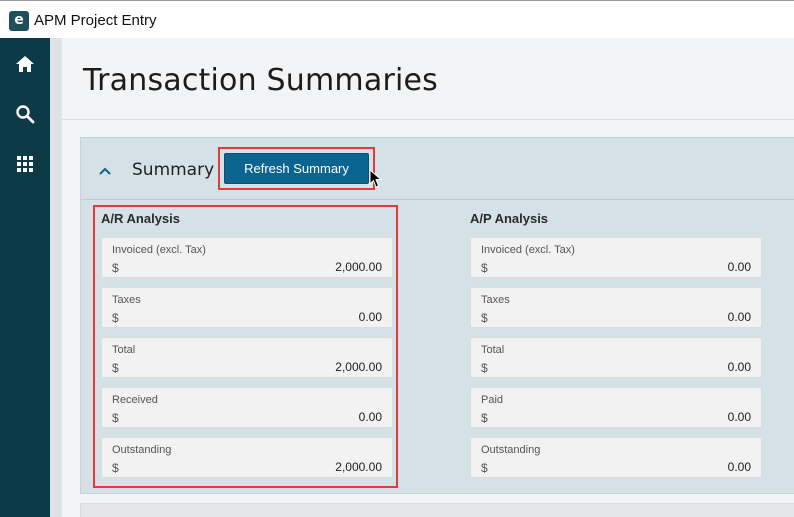  What do you see at coordinates (247, 257) in the screenshot?
I see `ar-field-invoiced: Invoiced (excl. Tax) $ 2,000.00` at bounding box center [247, 257].